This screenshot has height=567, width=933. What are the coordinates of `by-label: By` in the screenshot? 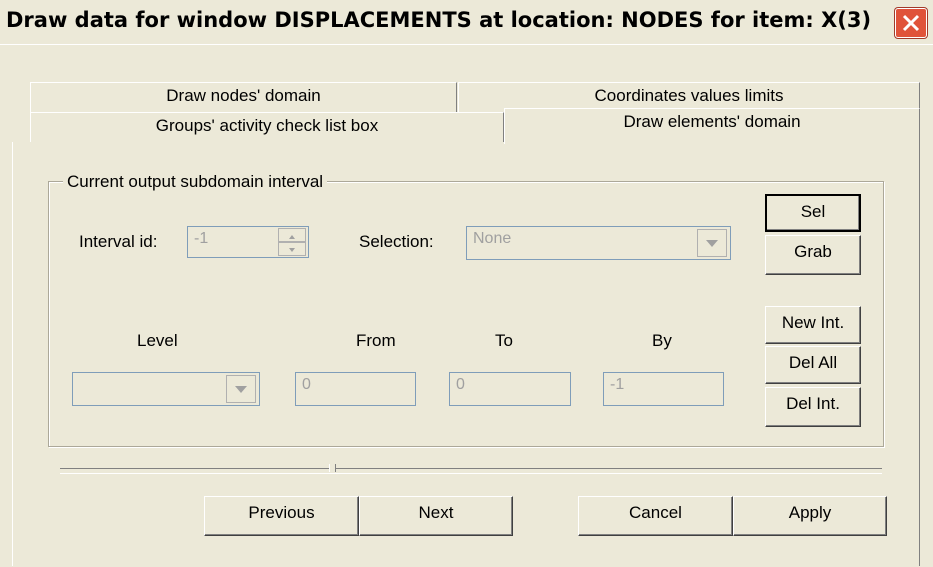 It's located at (662, 340).